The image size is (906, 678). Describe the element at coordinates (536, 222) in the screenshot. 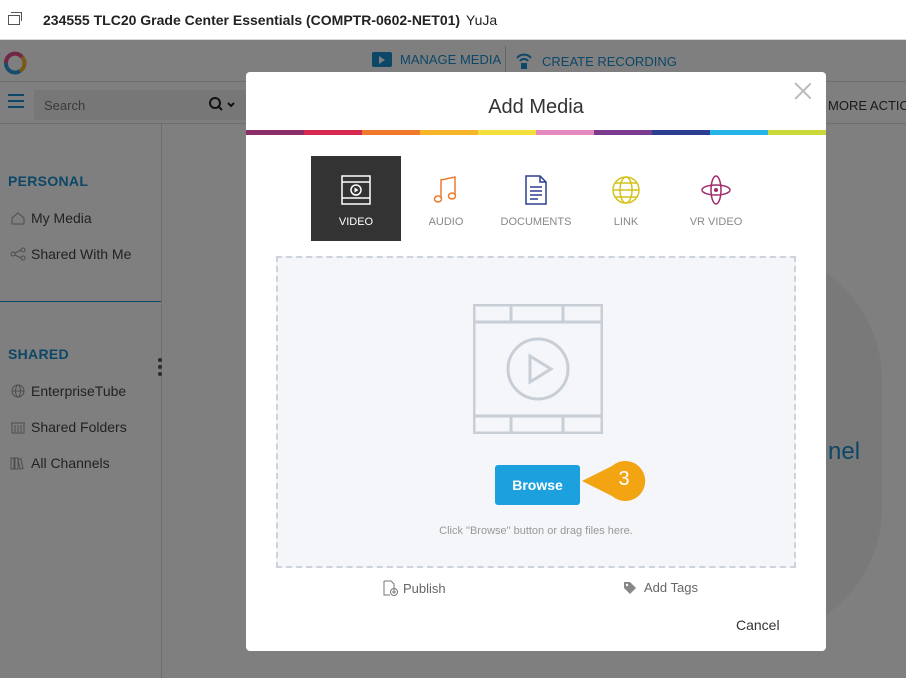

I see `tab-label: DOCUMENTS` at that location.